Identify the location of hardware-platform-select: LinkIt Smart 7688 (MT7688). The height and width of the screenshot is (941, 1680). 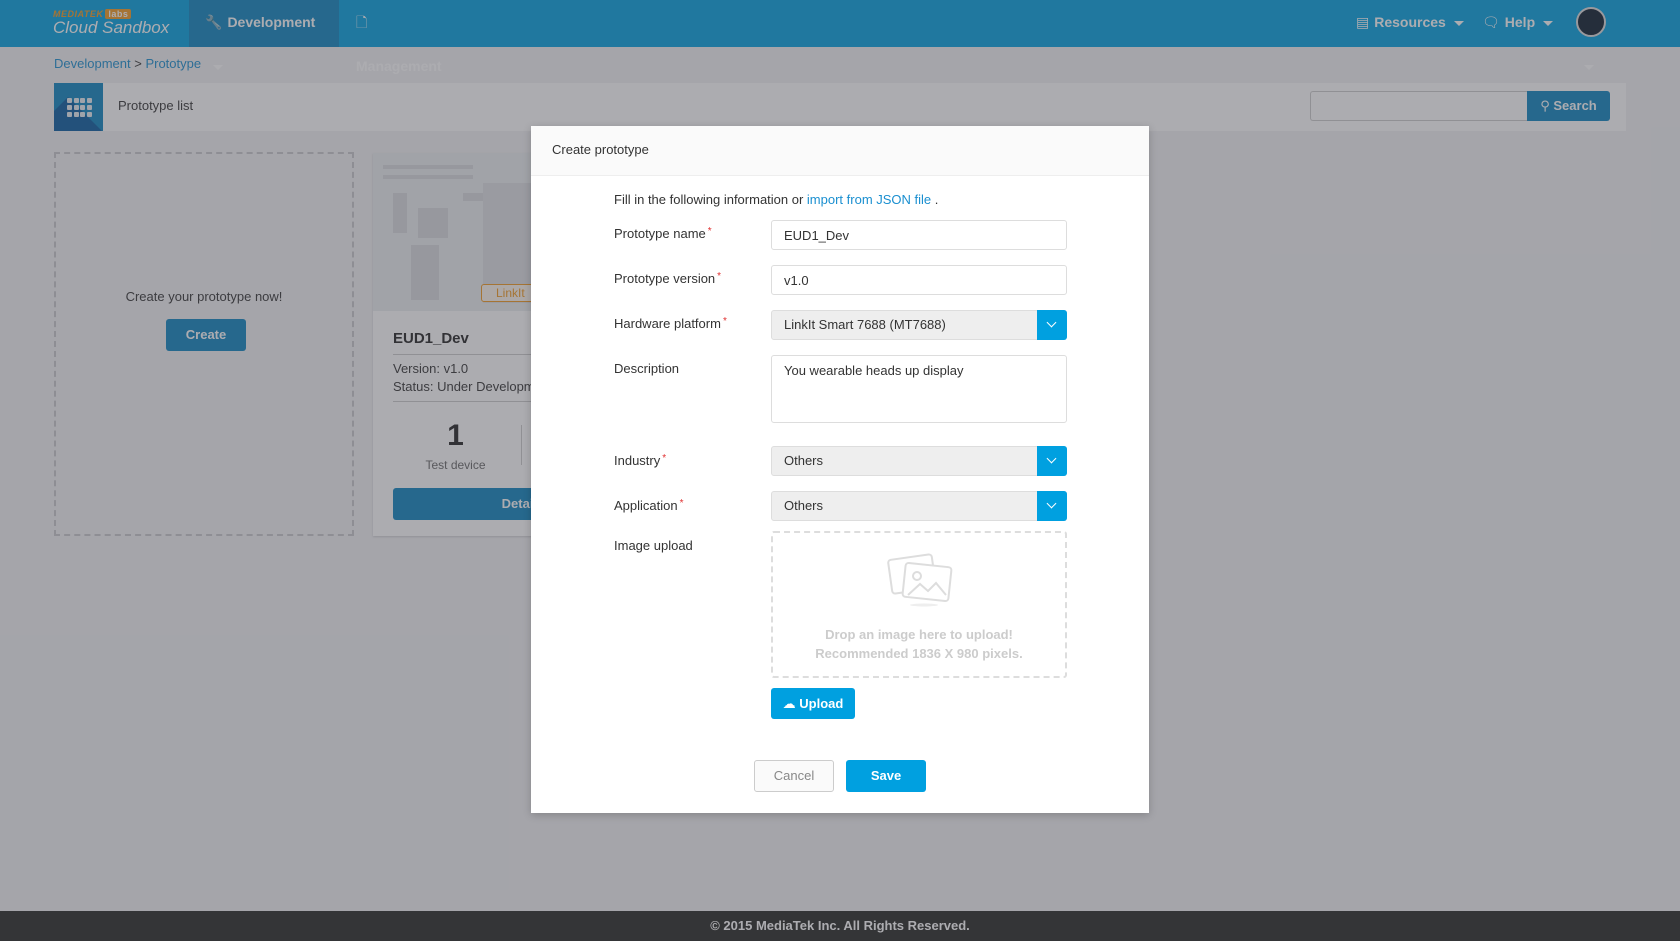
(919, 325).